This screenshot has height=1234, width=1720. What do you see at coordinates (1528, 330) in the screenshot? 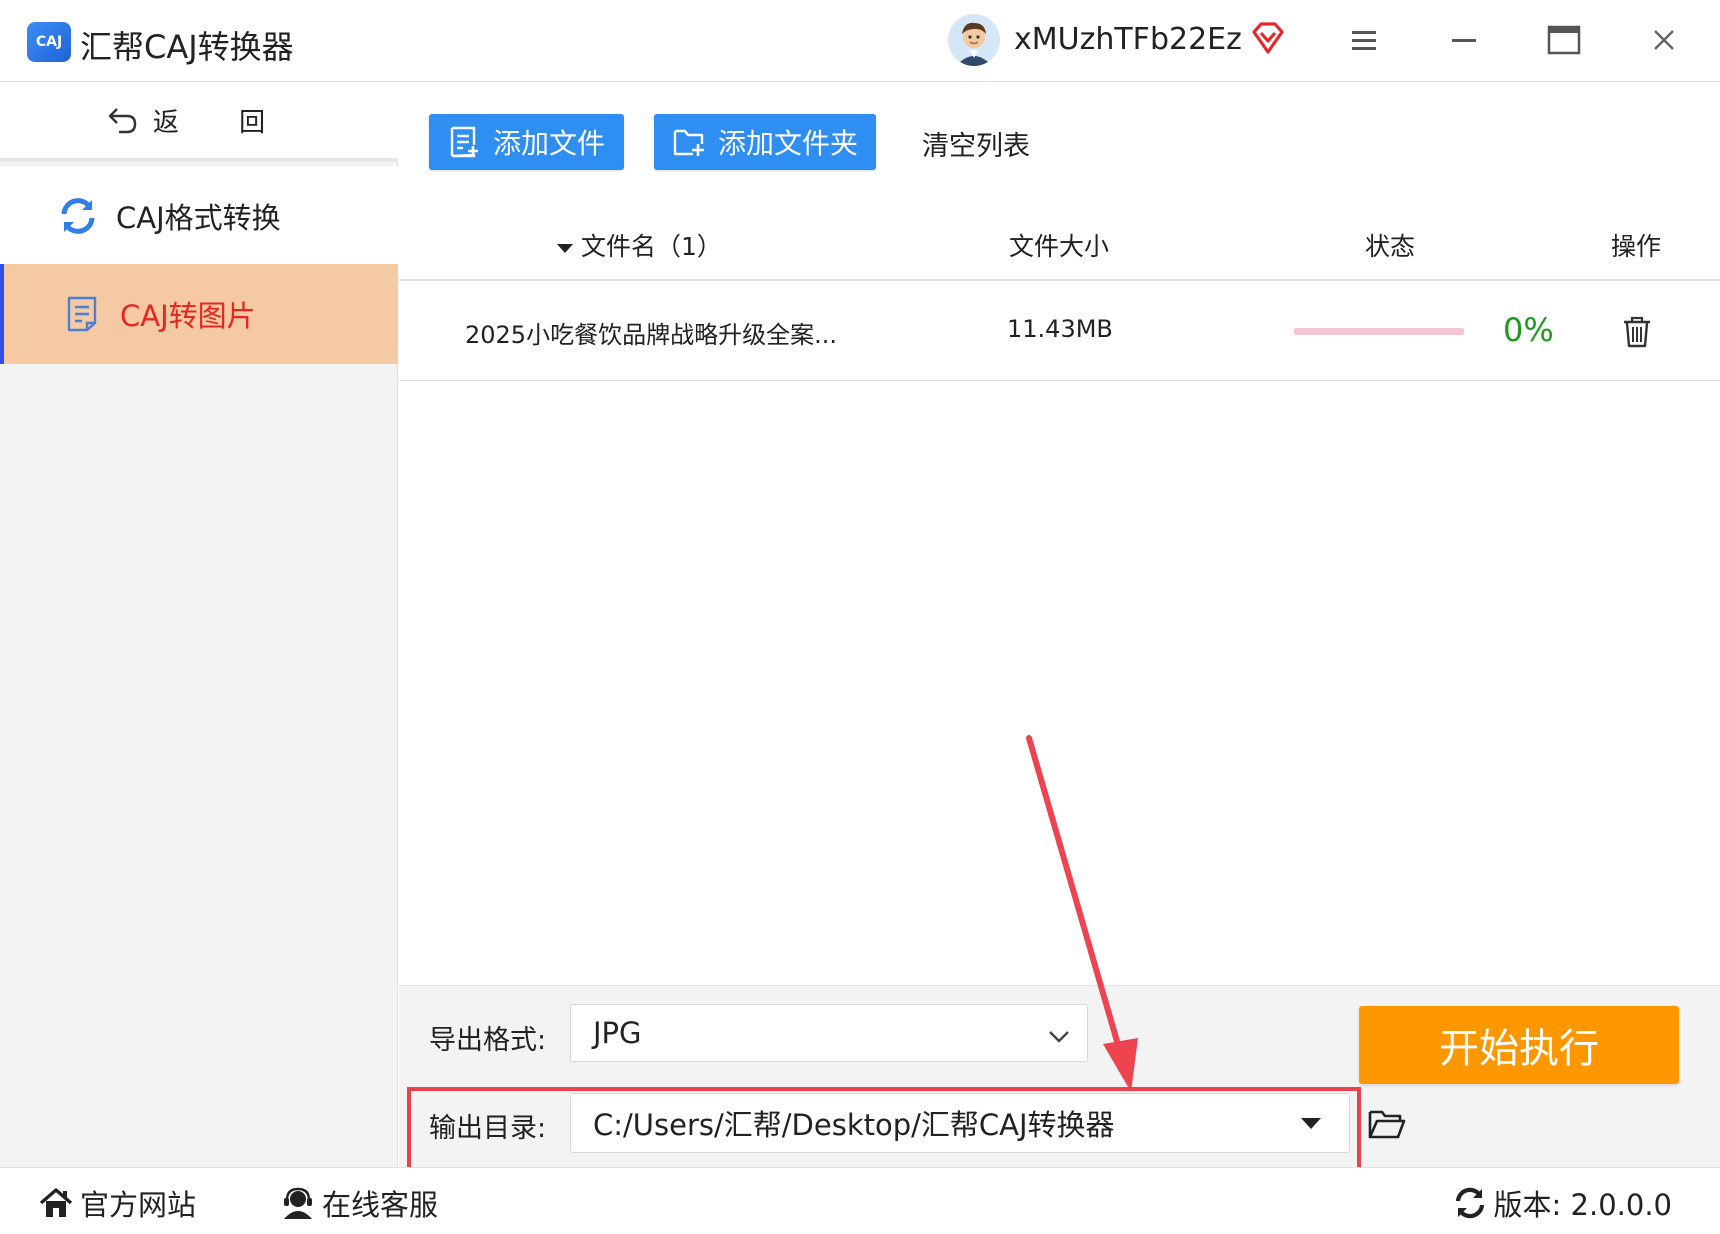
I see `progress-percent: 0%` at bounding box center [1528, 330].